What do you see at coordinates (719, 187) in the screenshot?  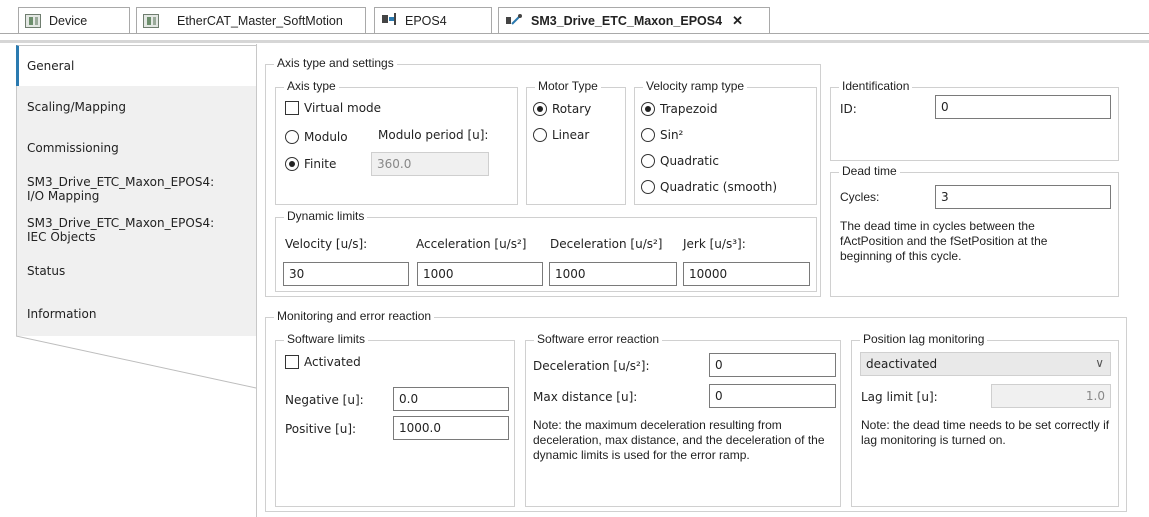 I see `quadratic-smooth-label: Quadratic (smooth)` at bounding box center [719, 187].